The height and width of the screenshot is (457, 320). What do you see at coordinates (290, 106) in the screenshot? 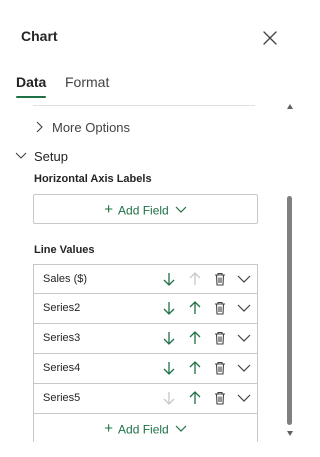
I see `scroll-up-arrow-icon` at bounding box center [290, 106].